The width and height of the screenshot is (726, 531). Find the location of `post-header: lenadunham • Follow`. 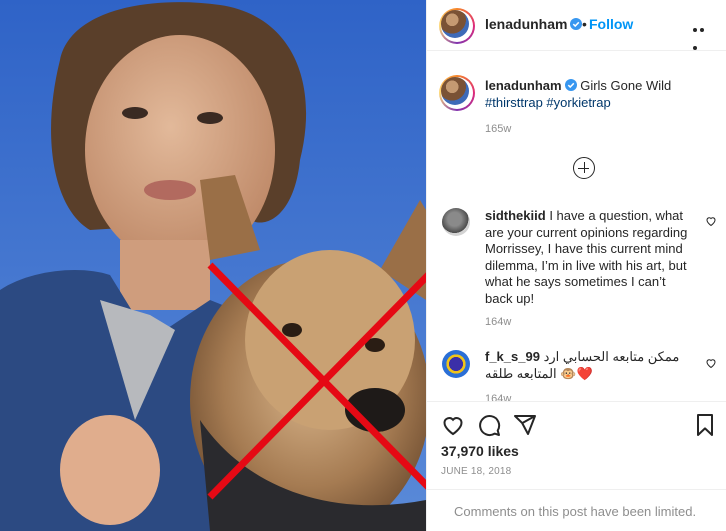

post-header: lenadunham • Follow is located at coordinates (576, 25).